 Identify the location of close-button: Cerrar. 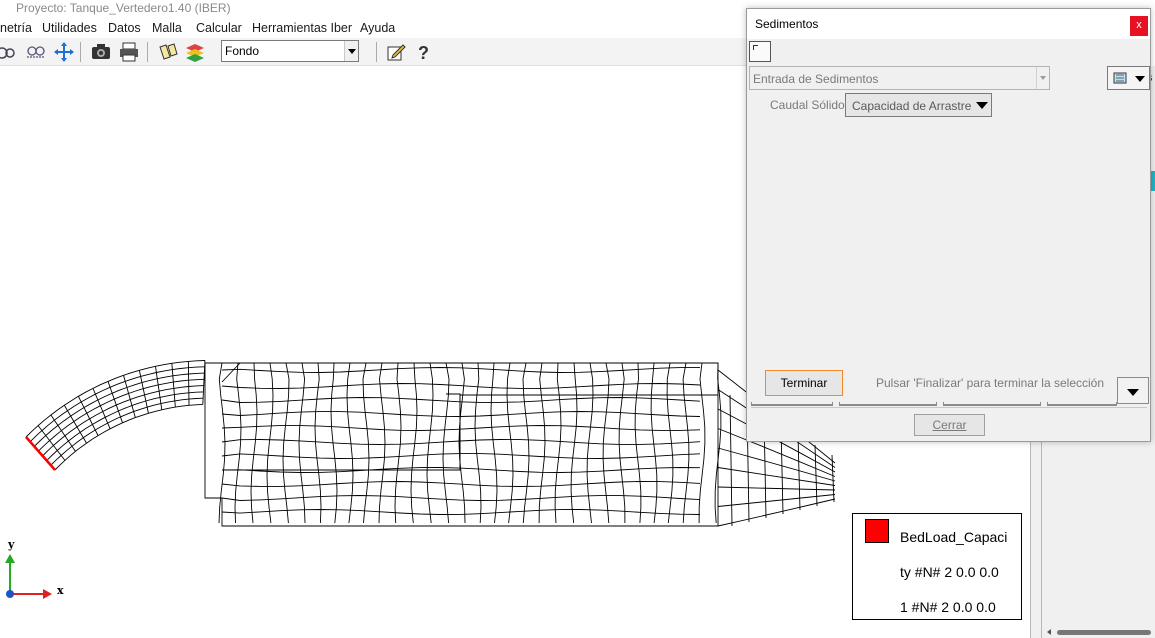
(949, 425).